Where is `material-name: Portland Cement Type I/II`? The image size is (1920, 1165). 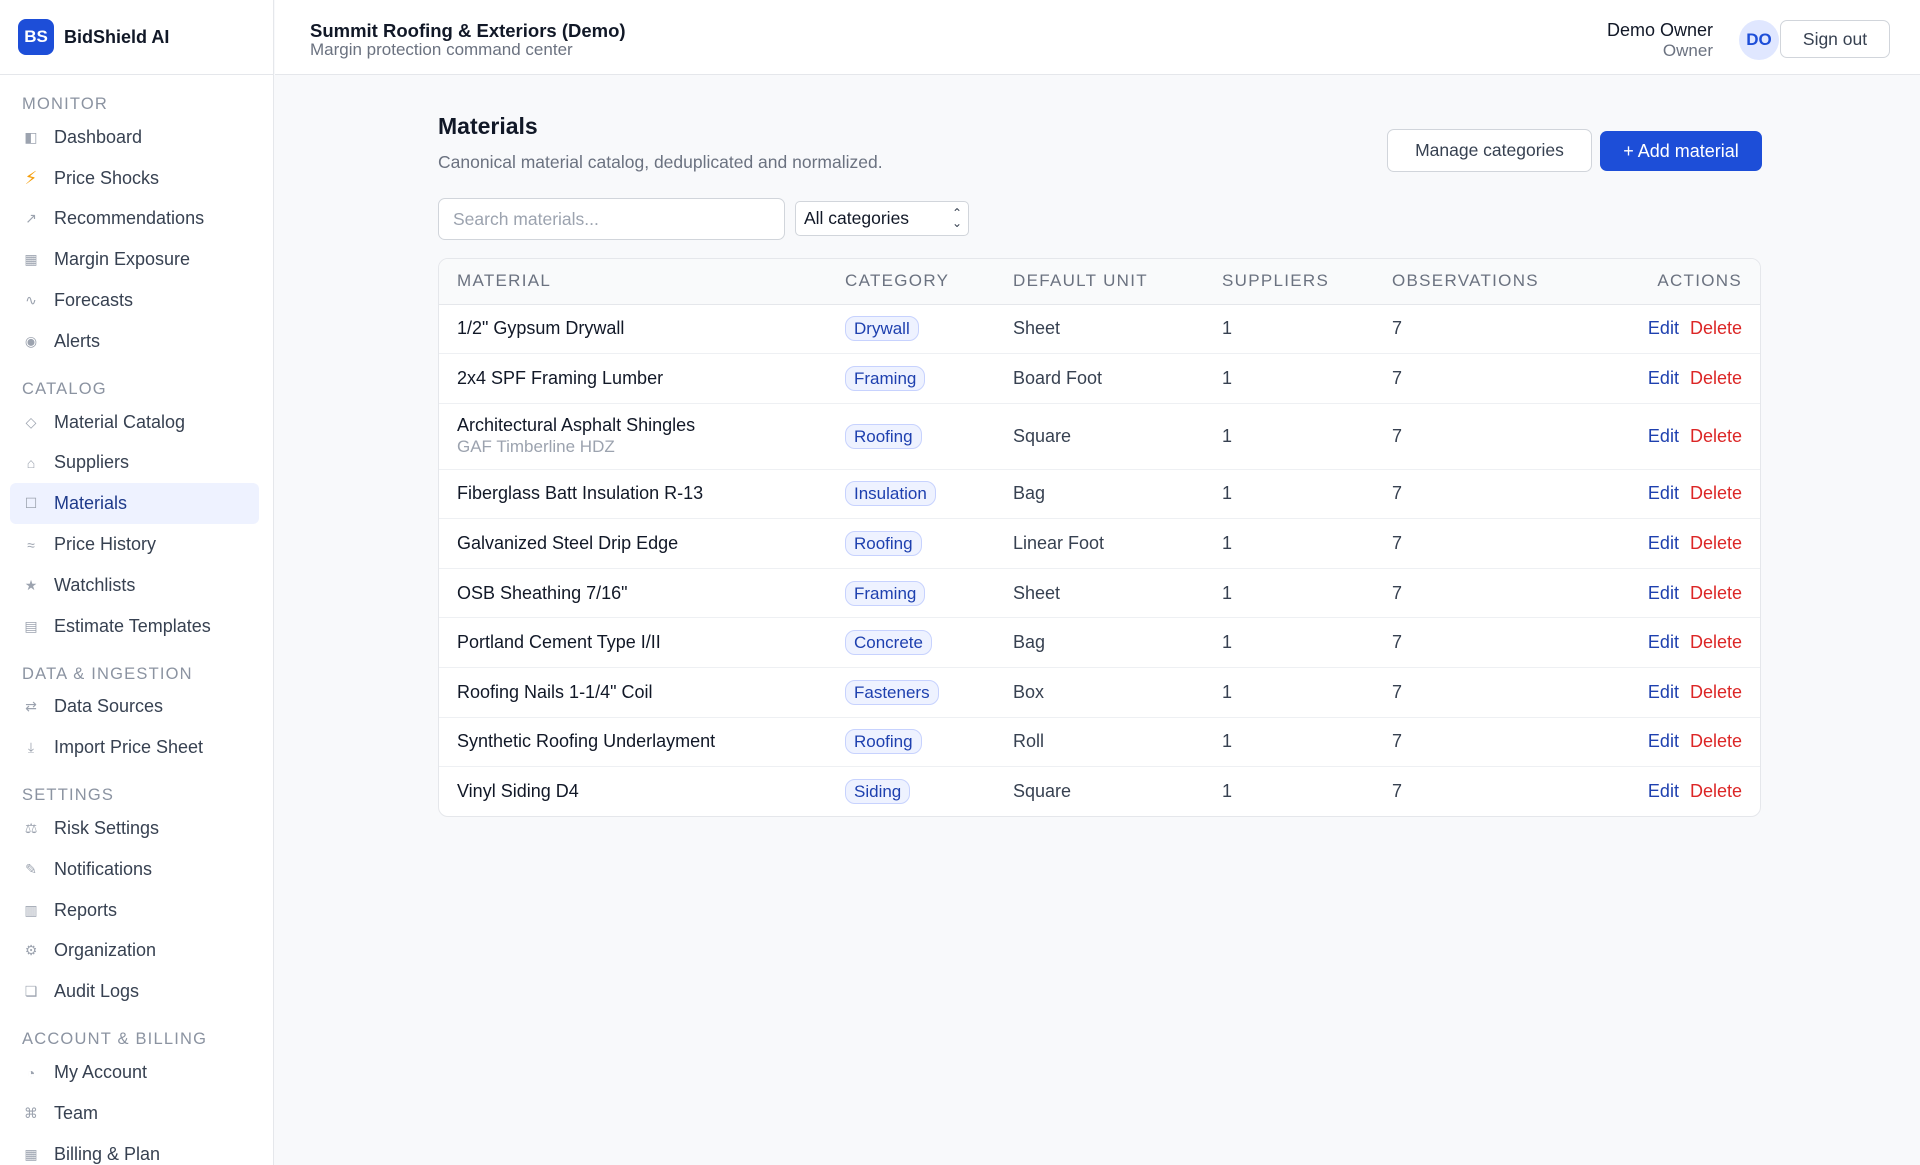 material-name: Portland Cement Type I/II is located at coordinates (559, 642).